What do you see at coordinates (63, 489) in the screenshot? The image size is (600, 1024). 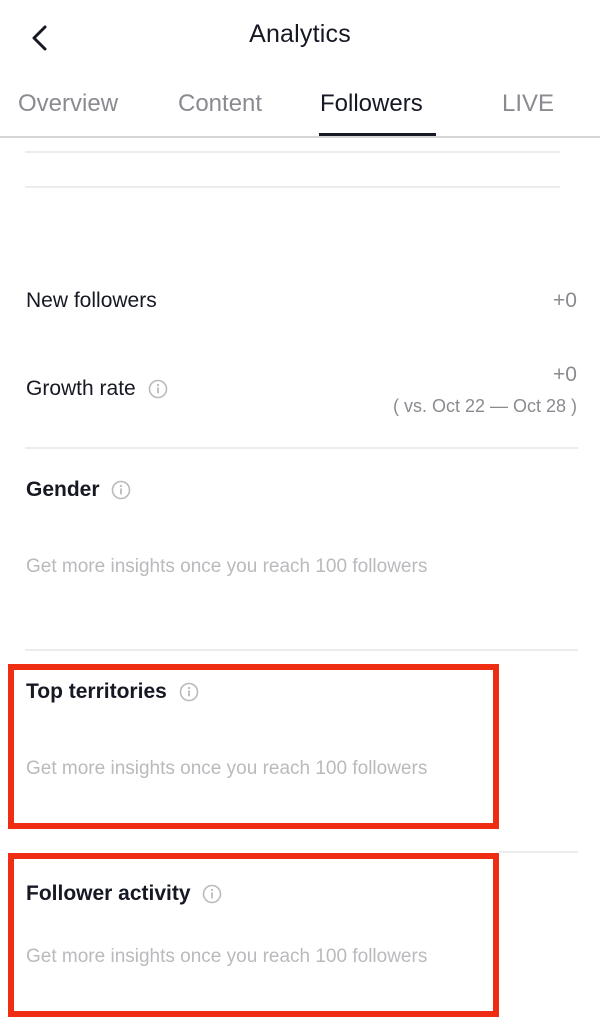 I see `gender-title-text: Gender` at bounding box center [63, 489].